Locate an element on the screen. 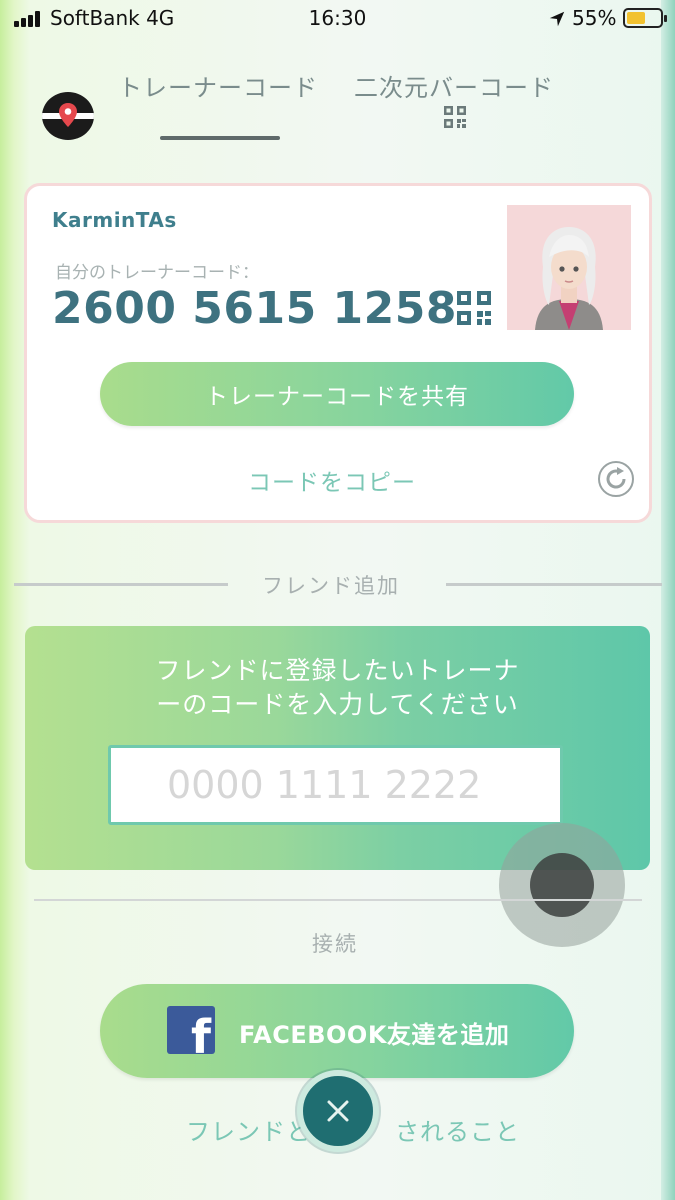  close-icon is located at coordinates (338, 1111).